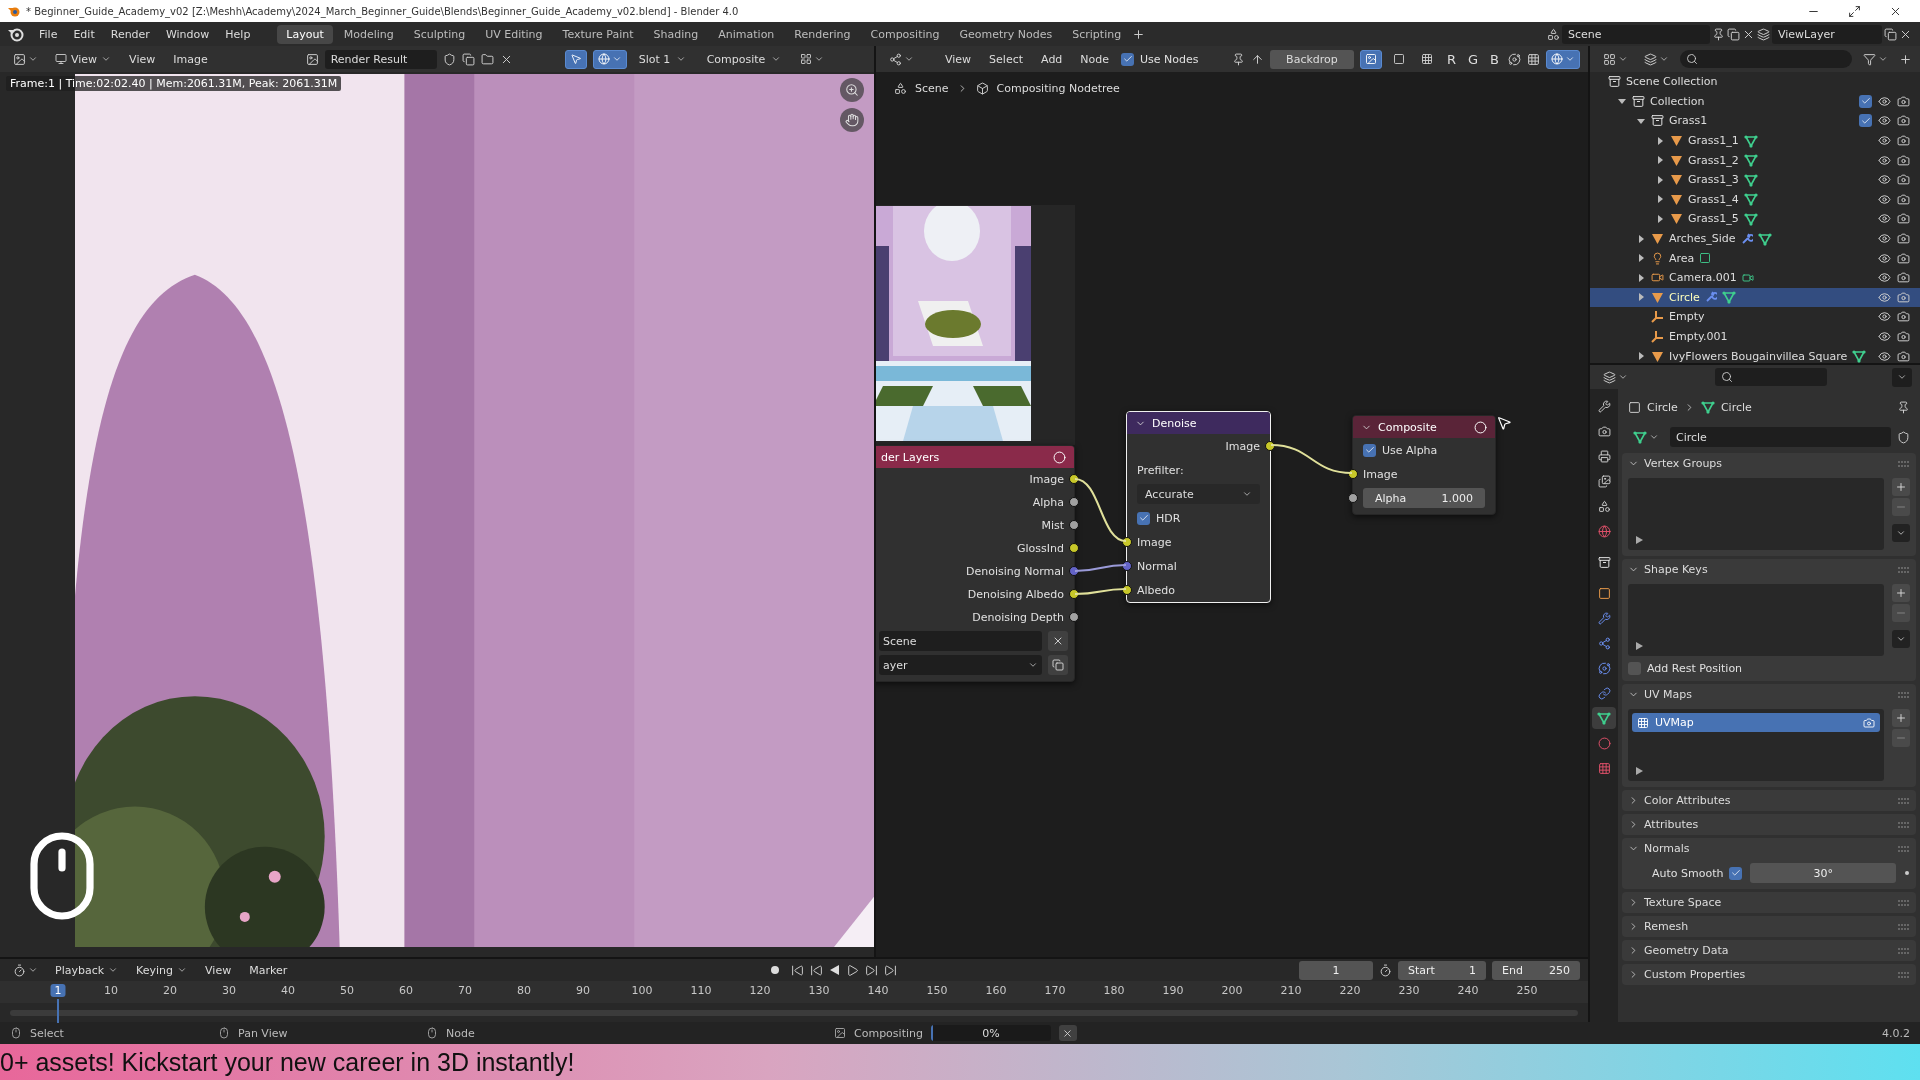  What do you see at coordinates (1697, 873) in the screenshot?
I see `auto-smooth-checkbox: Auto Smooth` at bounding box center [1697, 873].